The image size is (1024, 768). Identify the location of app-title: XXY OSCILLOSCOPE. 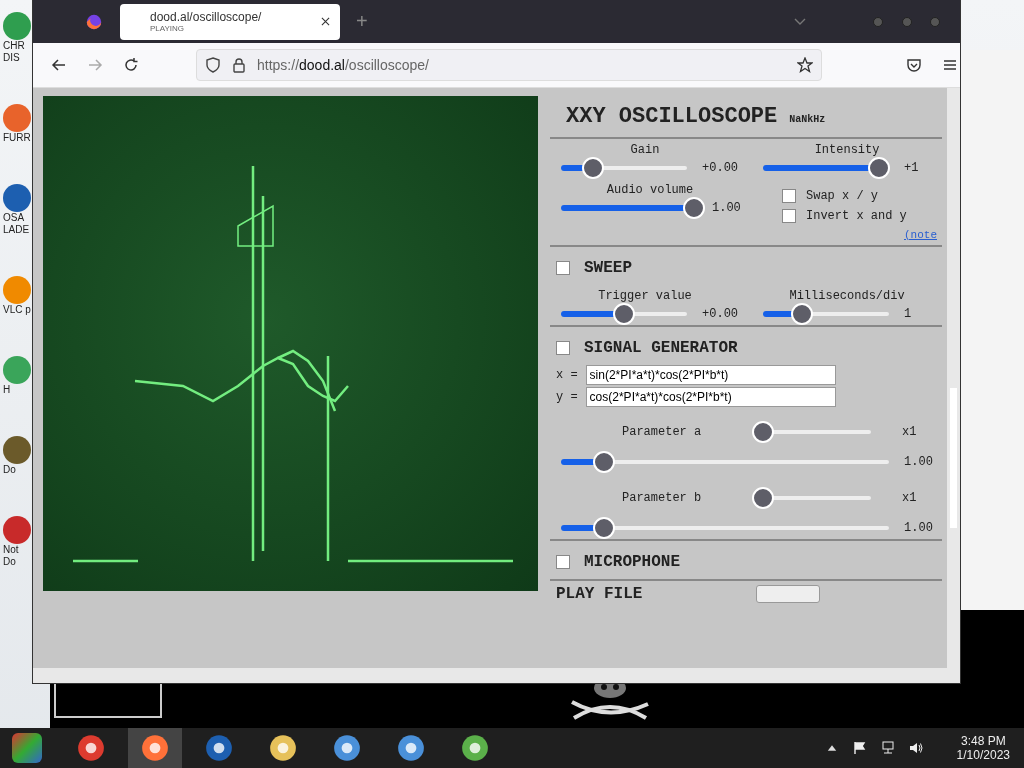
(672, 116).